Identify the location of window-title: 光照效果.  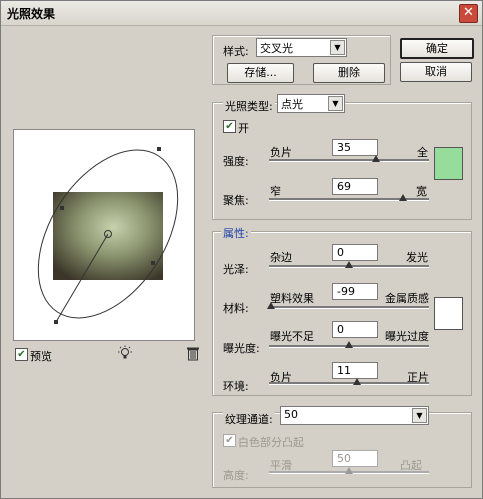
(31, 14).